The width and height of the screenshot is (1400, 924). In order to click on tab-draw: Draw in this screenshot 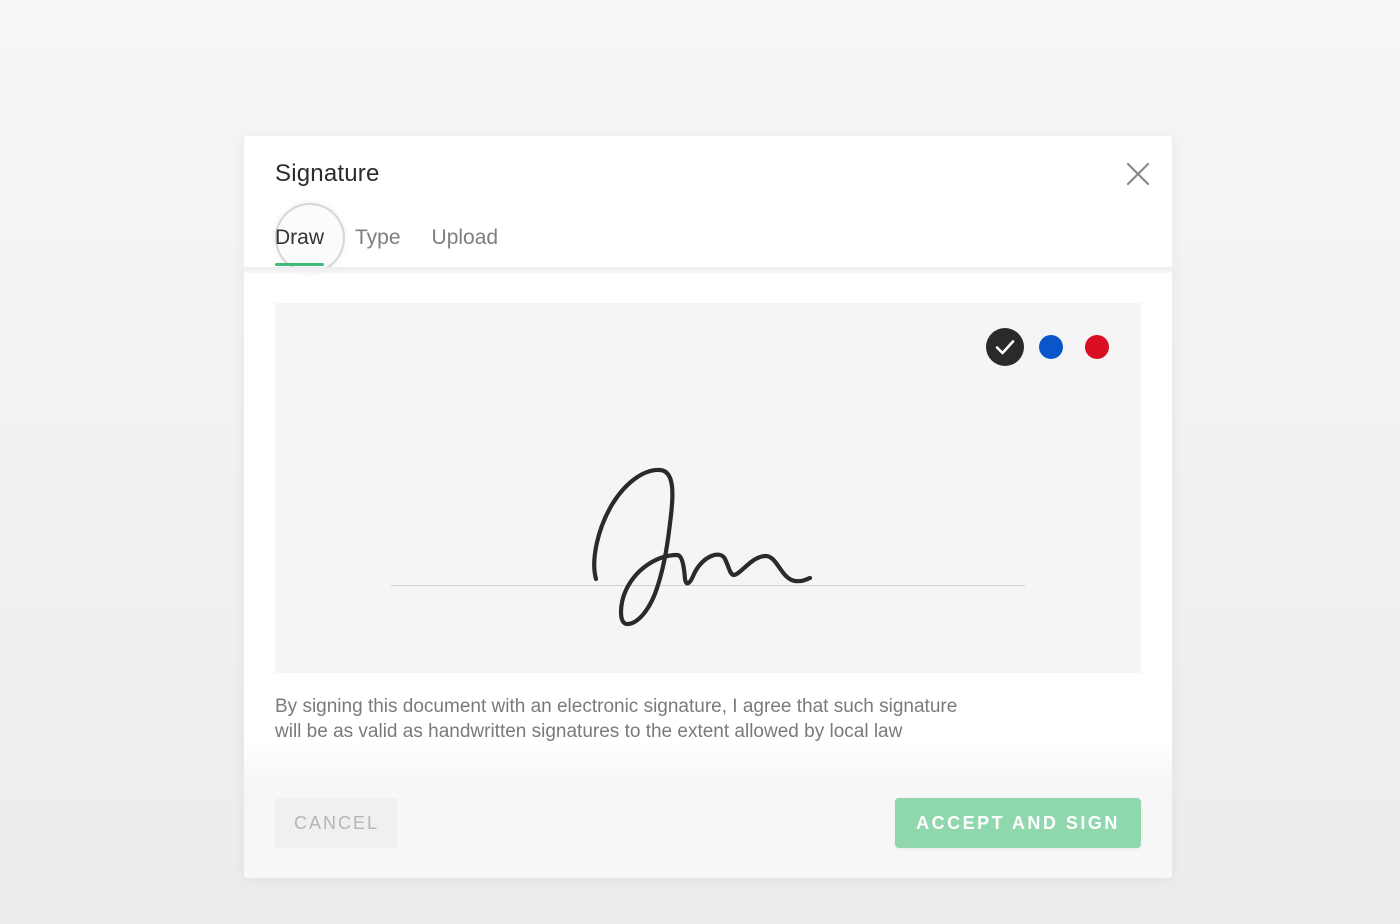, I will do `click(300, 246)`.